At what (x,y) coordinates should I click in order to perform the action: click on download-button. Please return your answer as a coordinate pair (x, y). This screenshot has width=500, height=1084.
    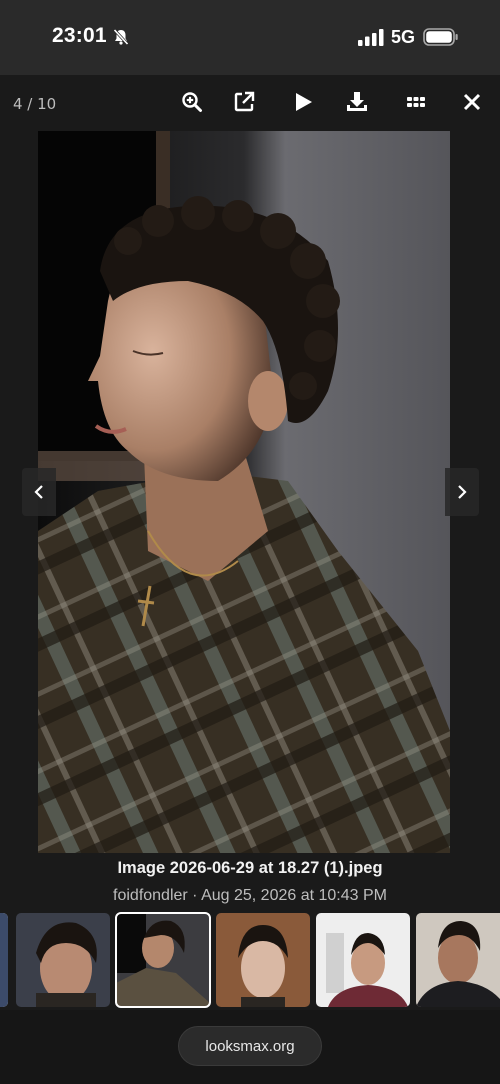
    Looking at the image, I should click on (357, 102).